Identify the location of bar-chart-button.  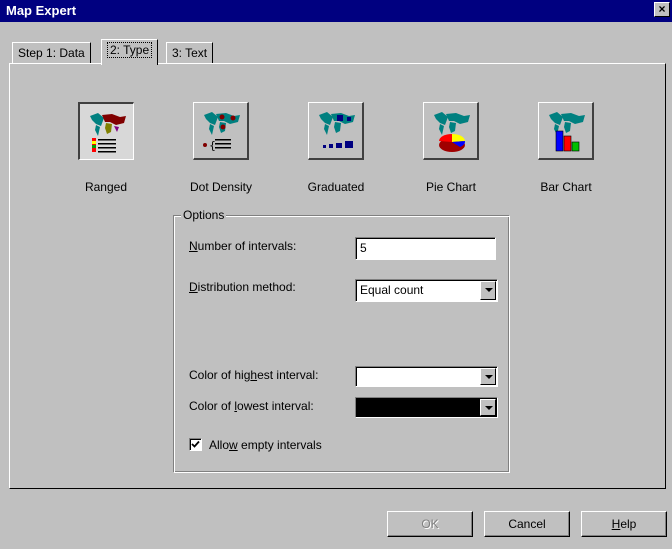
(566, 131).